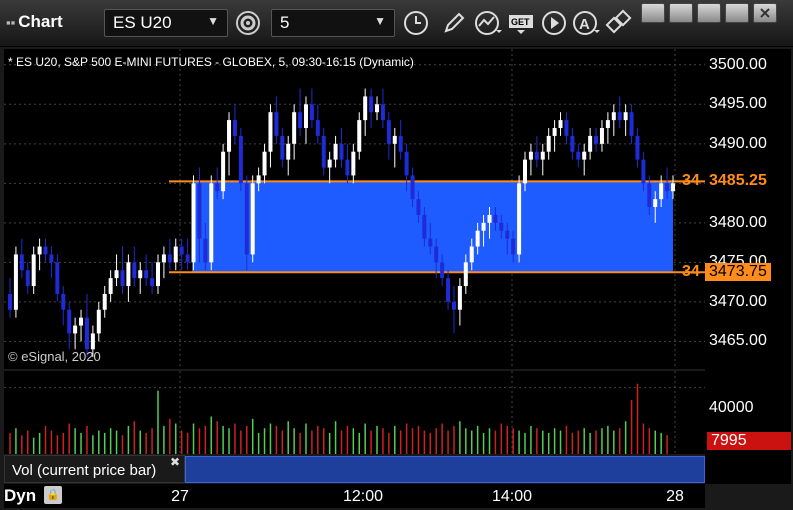  Describe the element at coordinates (432, 227) in the screenshot. I see `price-range-band` at that location.